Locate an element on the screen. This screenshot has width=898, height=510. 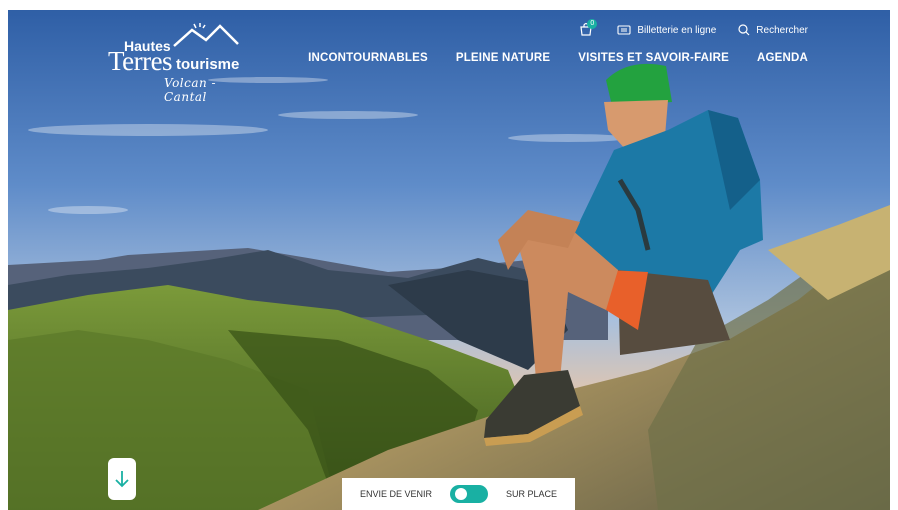
switch-left-label: ENVIE DE VENIR is located at coordinates (396, 494).